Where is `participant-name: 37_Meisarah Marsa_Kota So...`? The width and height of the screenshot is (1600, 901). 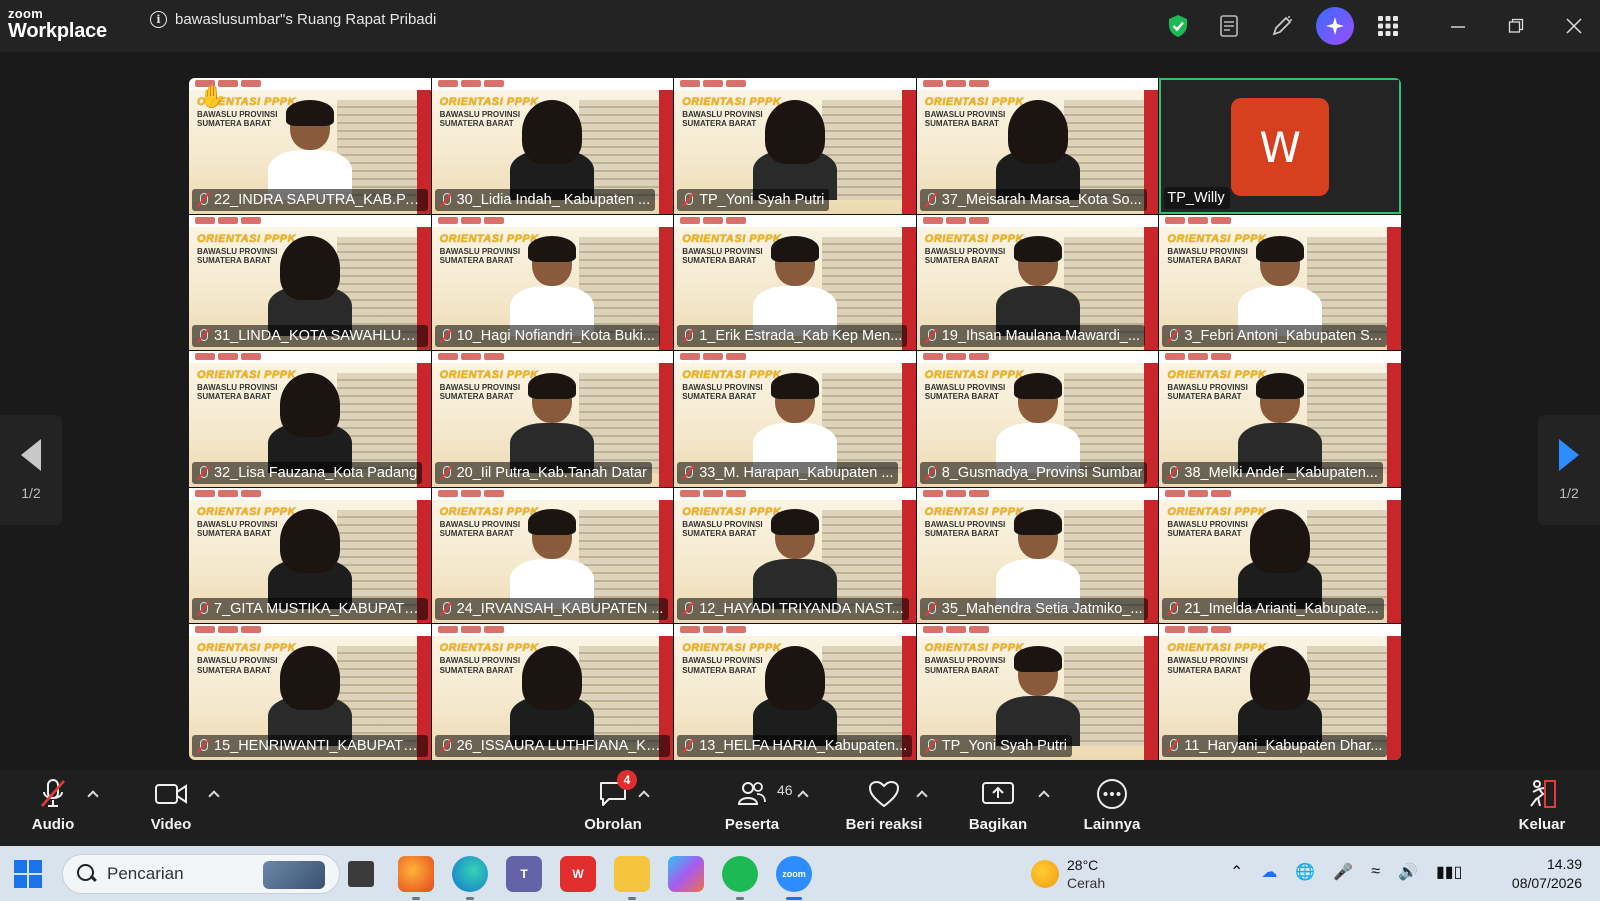
participant-name: 37_Meisarah Marsa_Kota So... is located at coordinates (1041, 199).